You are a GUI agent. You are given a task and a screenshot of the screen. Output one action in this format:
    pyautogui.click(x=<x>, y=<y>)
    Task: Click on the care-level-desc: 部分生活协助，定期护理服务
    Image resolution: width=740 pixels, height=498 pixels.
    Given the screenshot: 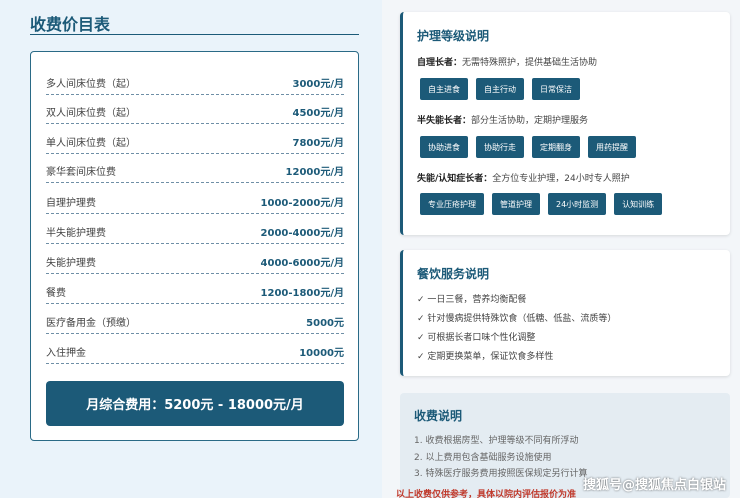 What is the action you would take?
    pyautogui.click(x=530, y=121)
    